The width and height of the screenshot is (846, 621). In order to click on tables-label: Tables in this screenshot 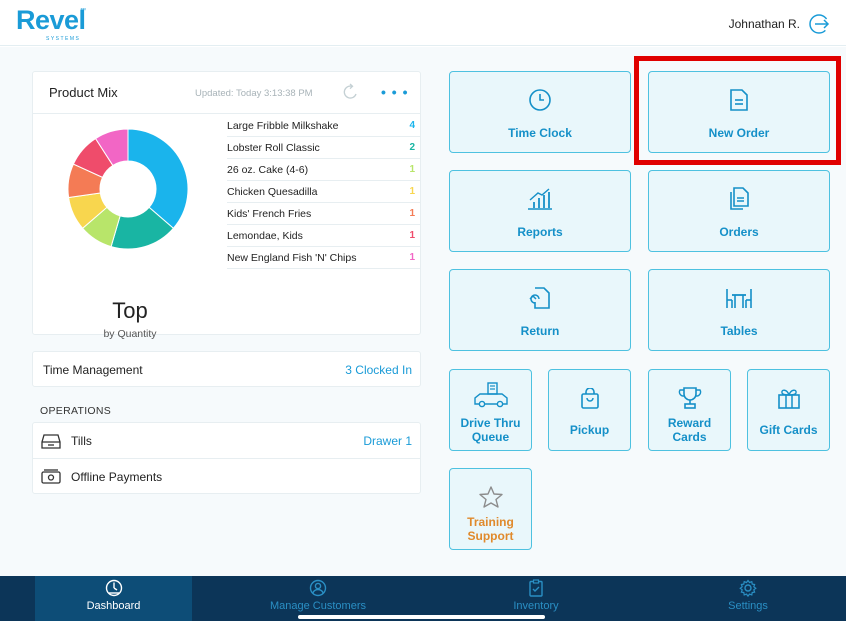, I will do `click(739, 331)`.